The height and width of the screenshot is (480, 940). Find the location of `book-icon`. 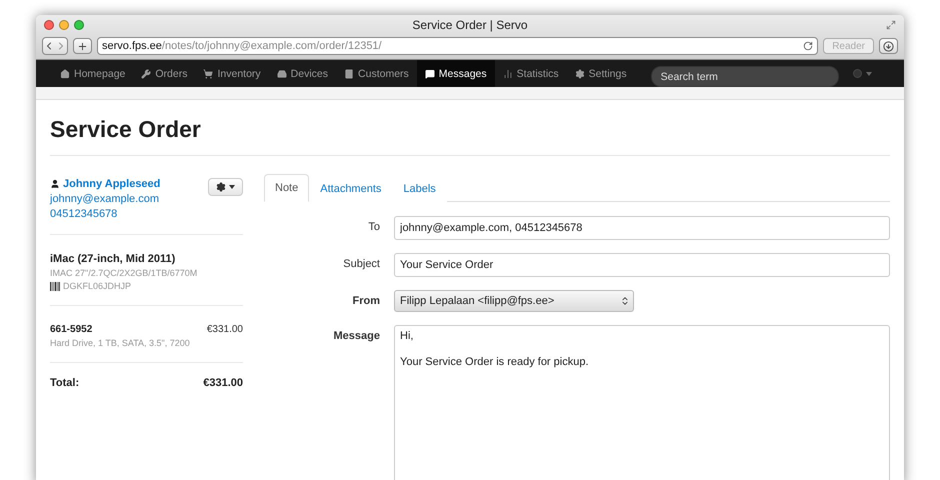

book-icon is located at coordinates (349, 73).